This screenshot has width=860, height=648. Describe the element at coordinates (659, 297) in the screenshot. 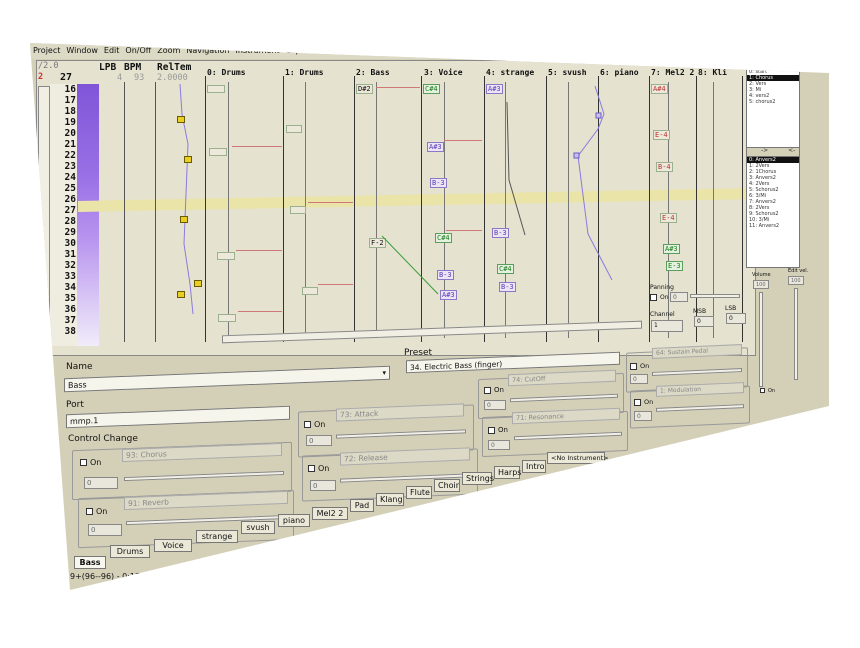

I see `panning-on-row: On` at that location.